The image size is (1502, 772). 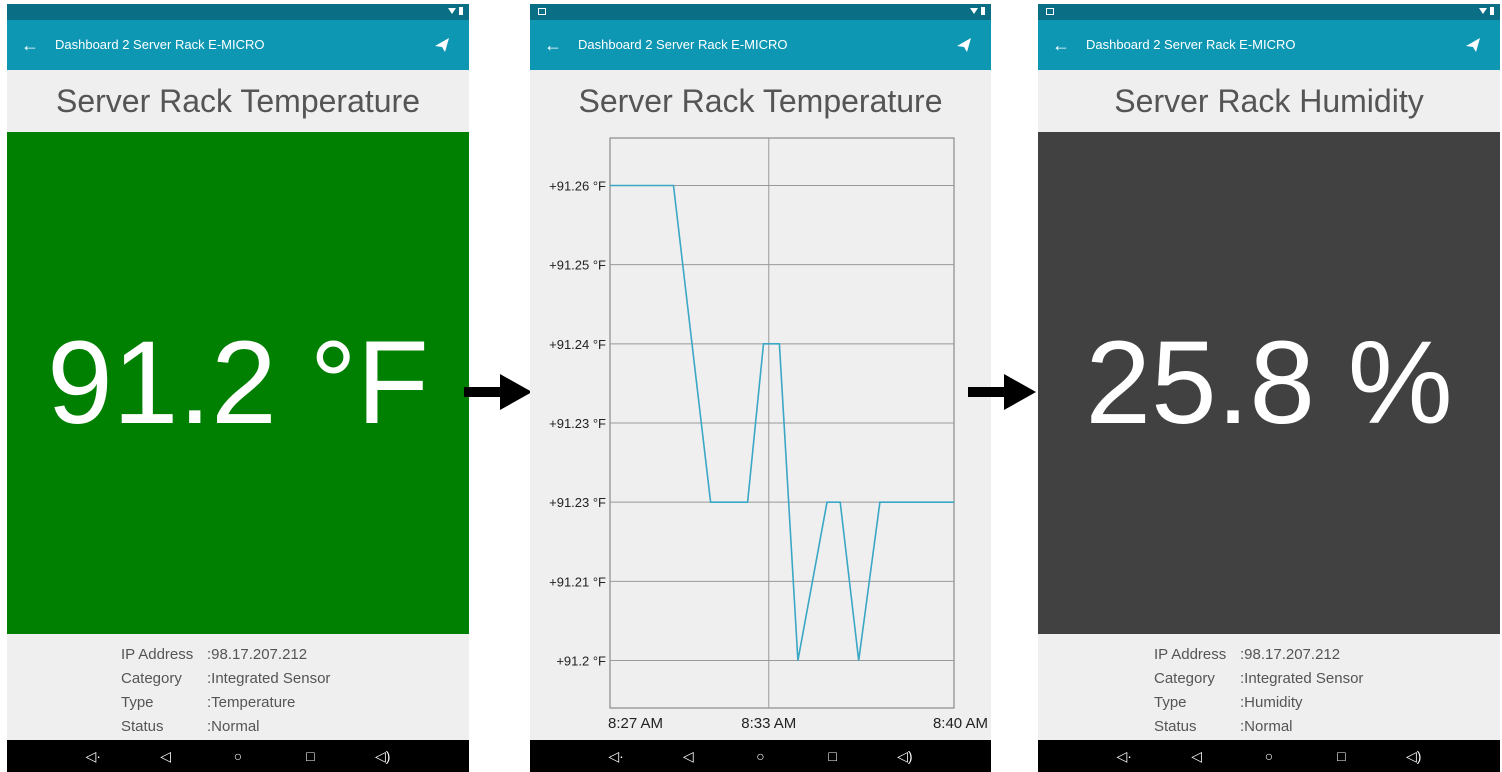 I want to click on x-tick-label: 8:33 AM, so click(x=768, y=723).